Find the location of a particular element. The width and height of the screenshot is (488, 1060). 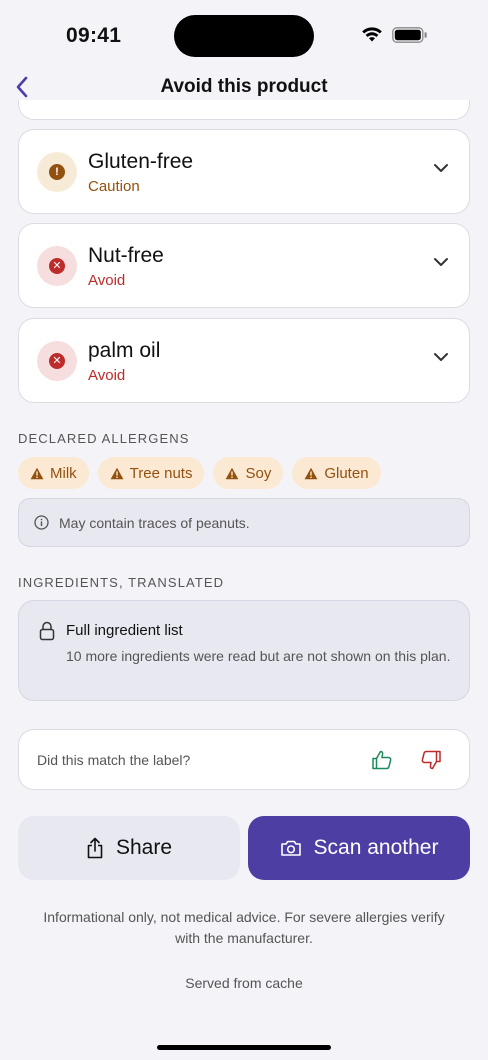

scan-another-button: Scan another is located at coordinates (359, 848).